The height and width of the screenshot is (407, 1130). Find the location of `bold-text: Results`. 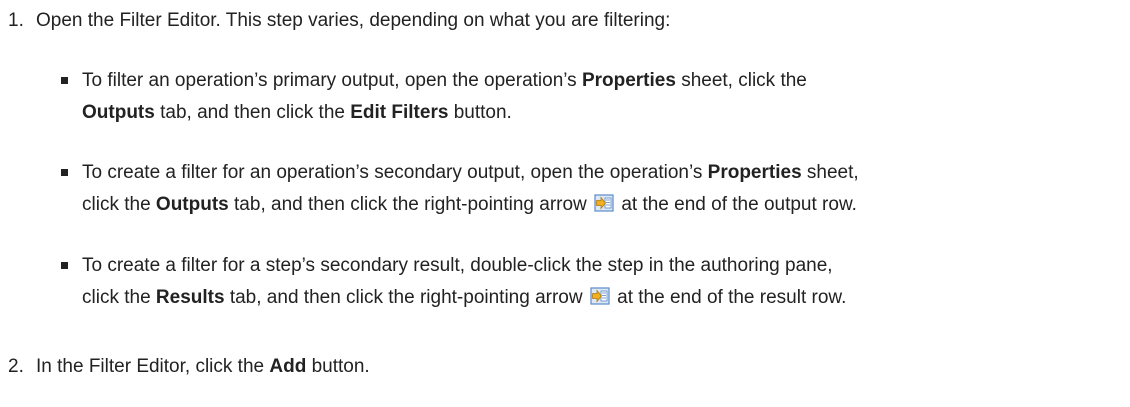

bold-text: Results is located at coordinates (190, 297).